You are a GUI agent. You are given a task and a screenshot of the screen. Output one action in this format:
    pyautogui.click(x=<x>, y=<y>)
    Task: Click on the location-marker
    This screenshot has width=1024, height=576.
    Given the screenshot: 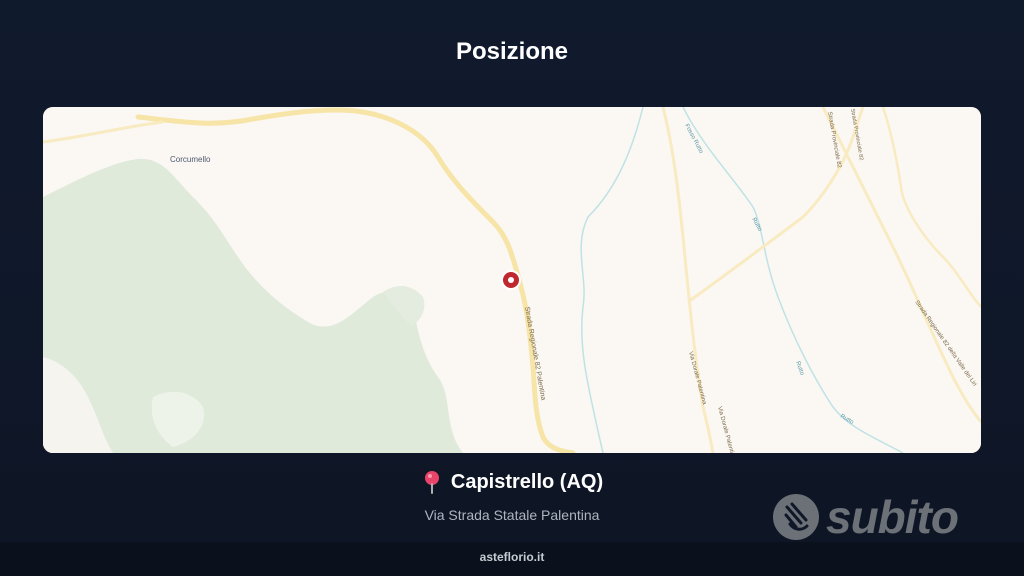 What is the action you would take?
    pyautogui.click(x=511, y=280)
    